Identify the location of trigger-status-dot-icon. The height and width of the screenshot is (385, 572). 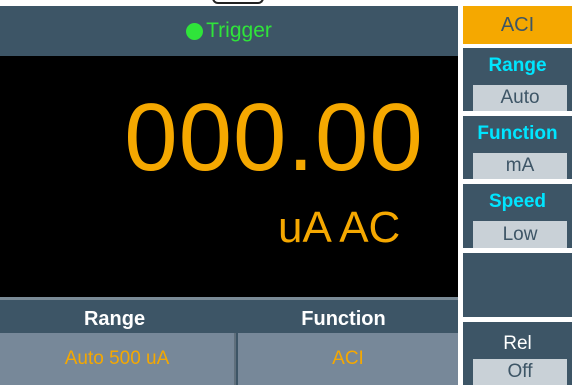
(195, 31).